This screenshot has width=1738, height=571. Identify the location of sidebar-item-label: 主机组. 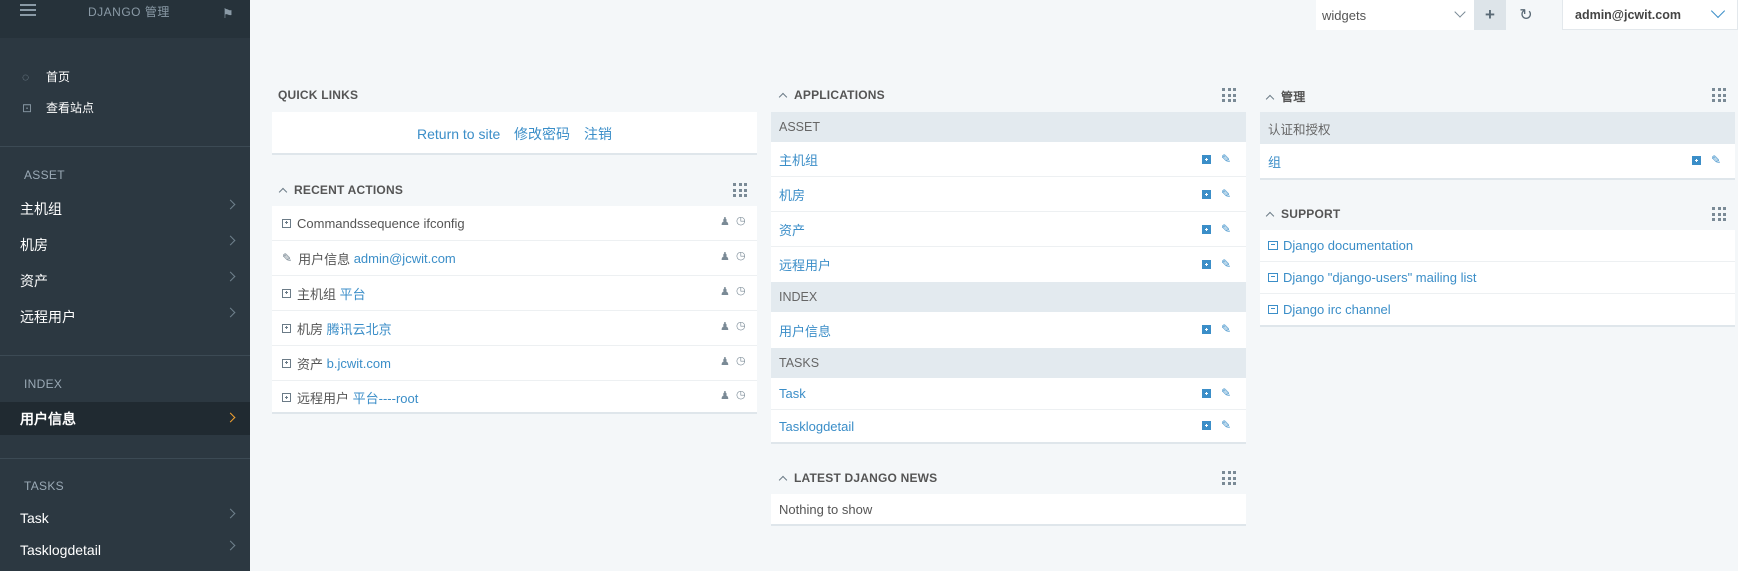
(41, 209).